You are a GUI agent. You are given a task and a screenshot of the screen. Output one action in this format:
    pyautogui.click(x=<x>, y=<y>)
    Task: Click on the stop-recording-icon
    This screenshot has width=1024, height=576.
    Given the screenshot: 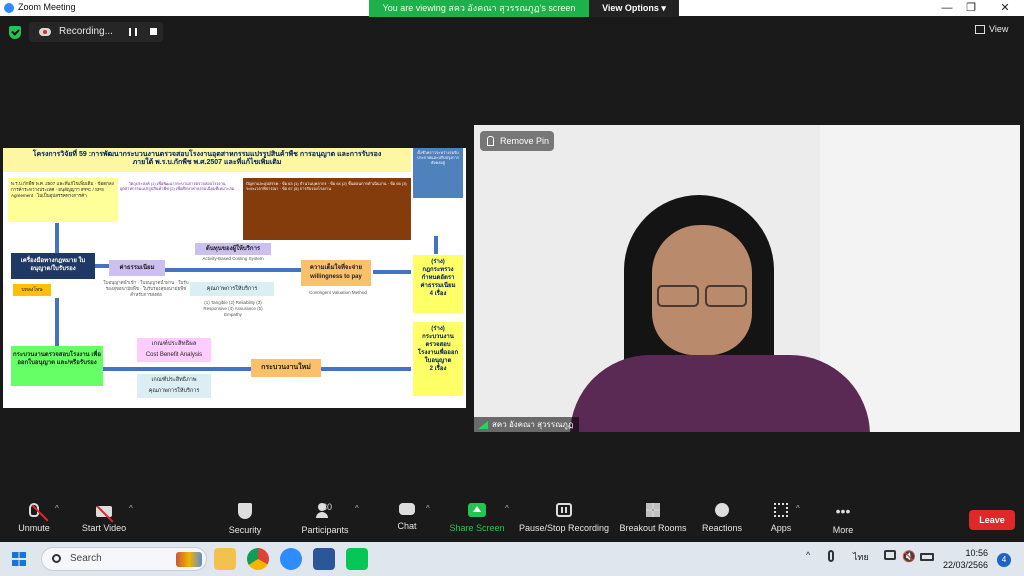 What is the action you would take?
    pyautogui.click(x=153, y=31)
    